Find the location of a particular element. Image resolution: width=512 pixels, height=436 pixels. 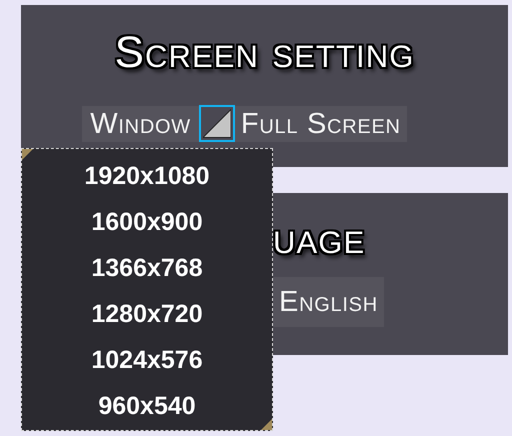

panel-title: uage is located at coordinates (319, 239).